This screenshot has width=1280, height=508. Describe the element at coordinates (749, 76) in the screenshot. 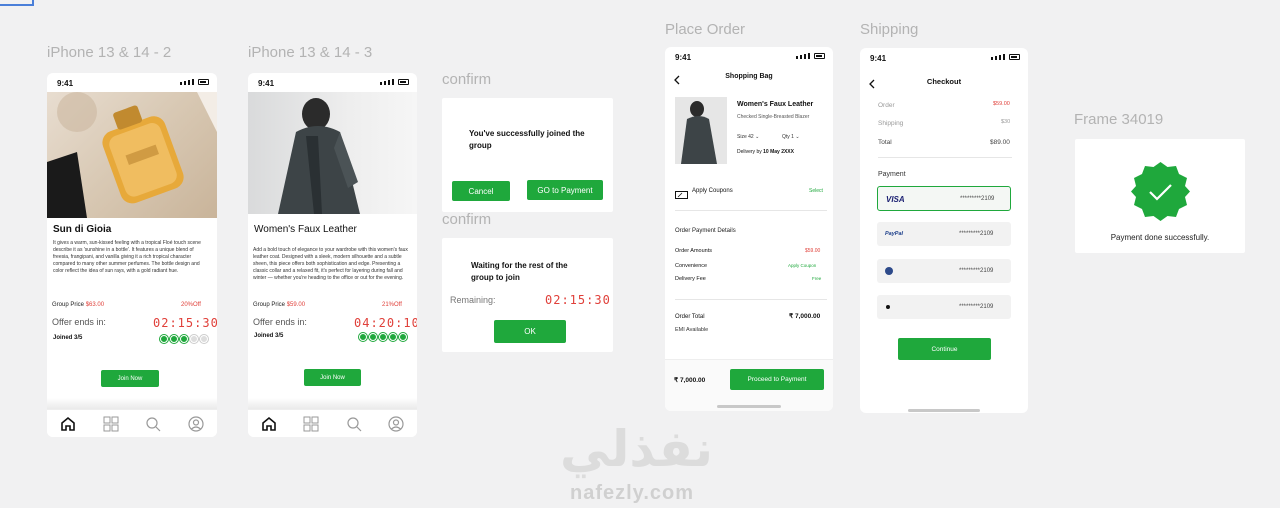

I see `page-title: Shopping Bag` at that location.